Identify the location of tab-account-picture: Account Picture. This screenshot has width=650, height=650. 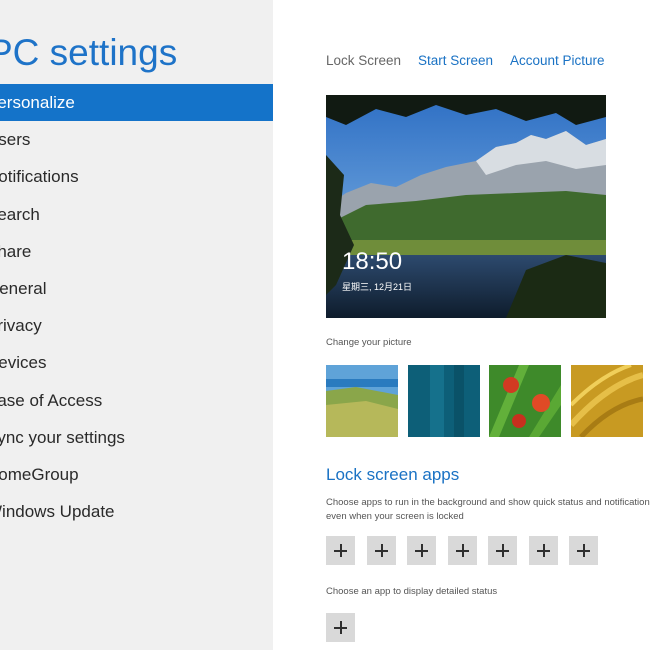
(557, 60).